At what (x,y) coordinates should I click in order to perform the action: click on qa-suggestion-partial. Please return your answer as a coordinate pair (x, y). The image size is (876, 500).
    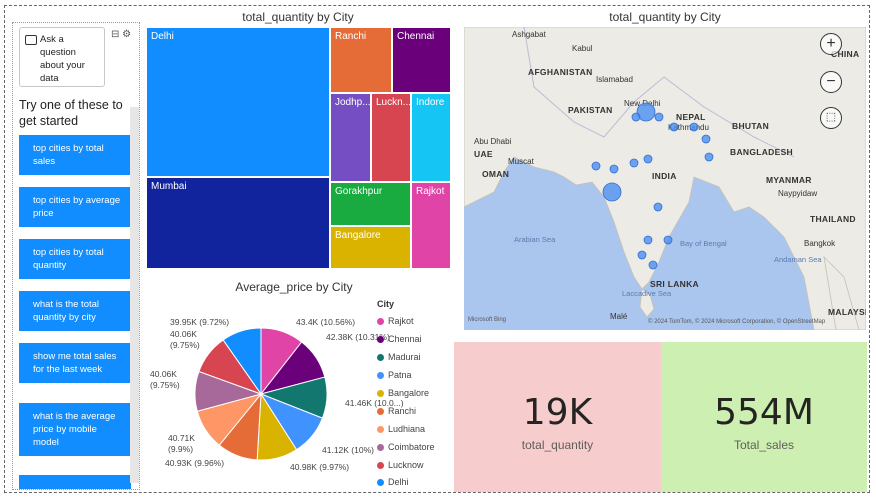
    Looking at the image, I should click on (75, 482).